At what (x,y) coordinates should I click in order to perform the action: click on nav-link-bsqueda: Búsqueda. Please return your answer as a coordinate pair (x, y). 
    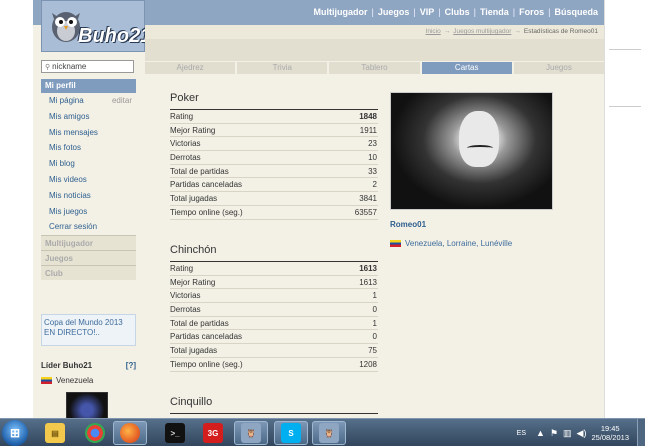
    Looking at the image, I should click on (576, 12).